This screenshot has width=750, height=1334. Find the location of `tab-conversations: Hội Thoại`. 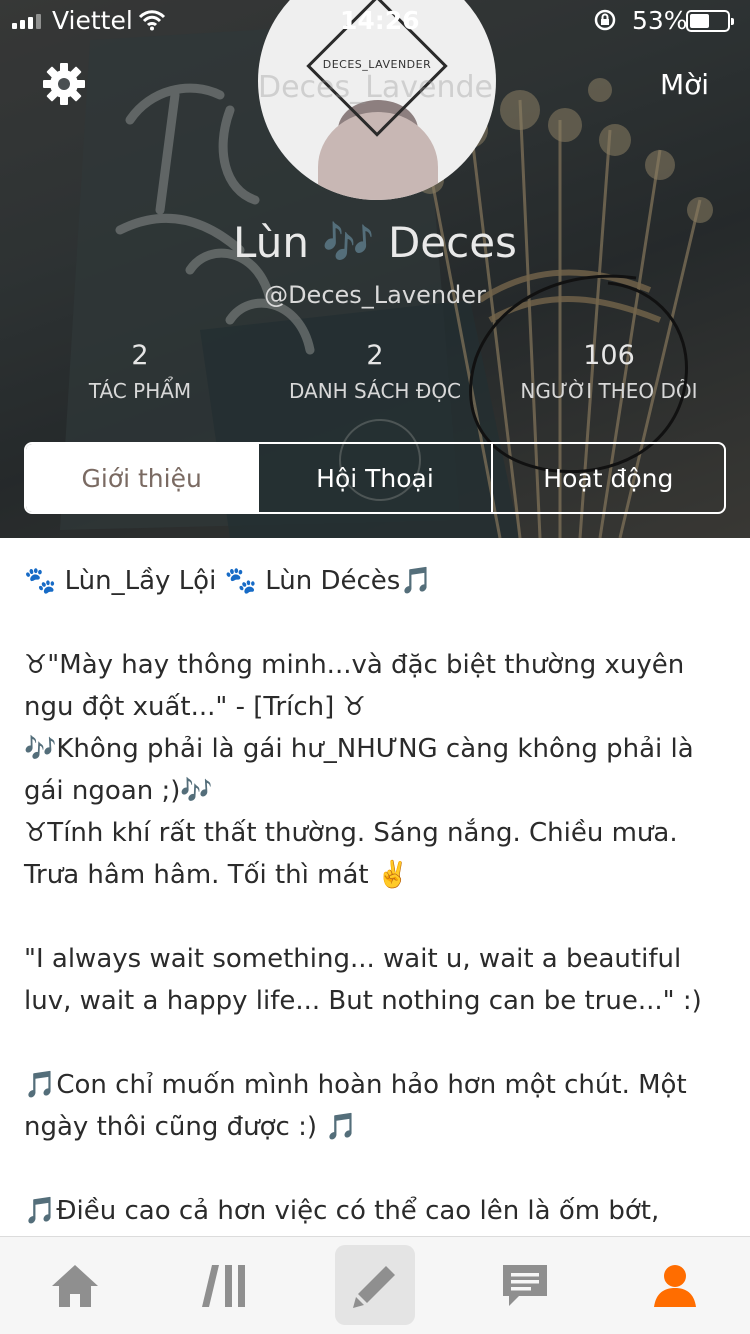

tab-conversations: Hội Thoại is located at coordinates (373, 478).